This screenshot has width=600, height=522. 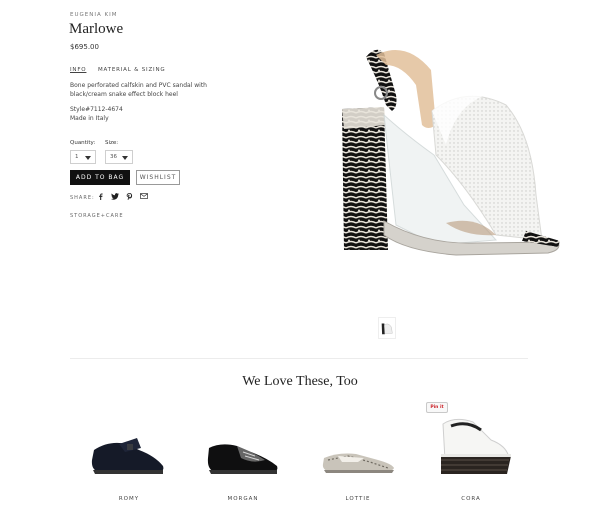 I want to click on share-icons, so click(x=122, y=196).